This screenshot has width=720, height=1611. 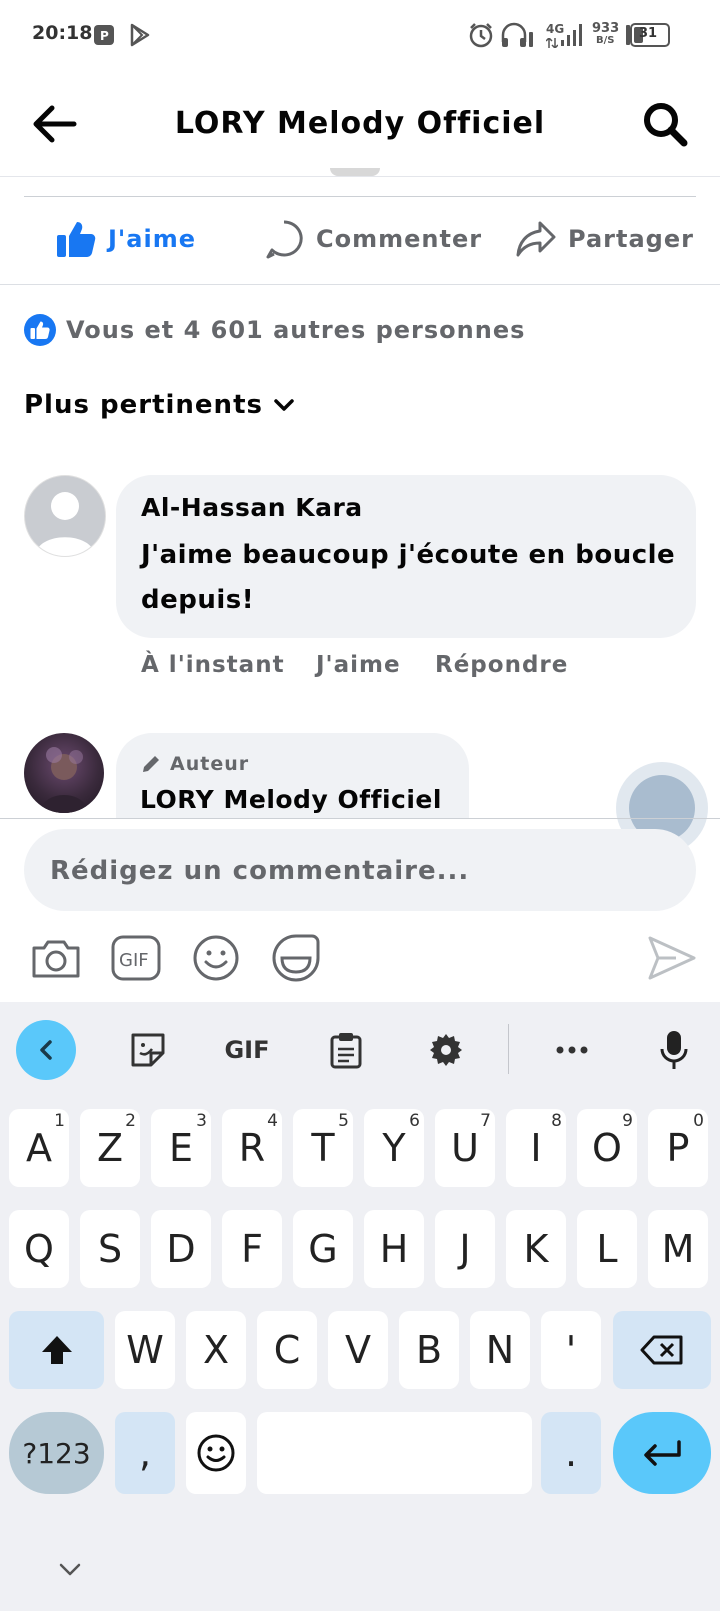 I want to click on symbols-key: ?123, so click(x=56, y=1453).